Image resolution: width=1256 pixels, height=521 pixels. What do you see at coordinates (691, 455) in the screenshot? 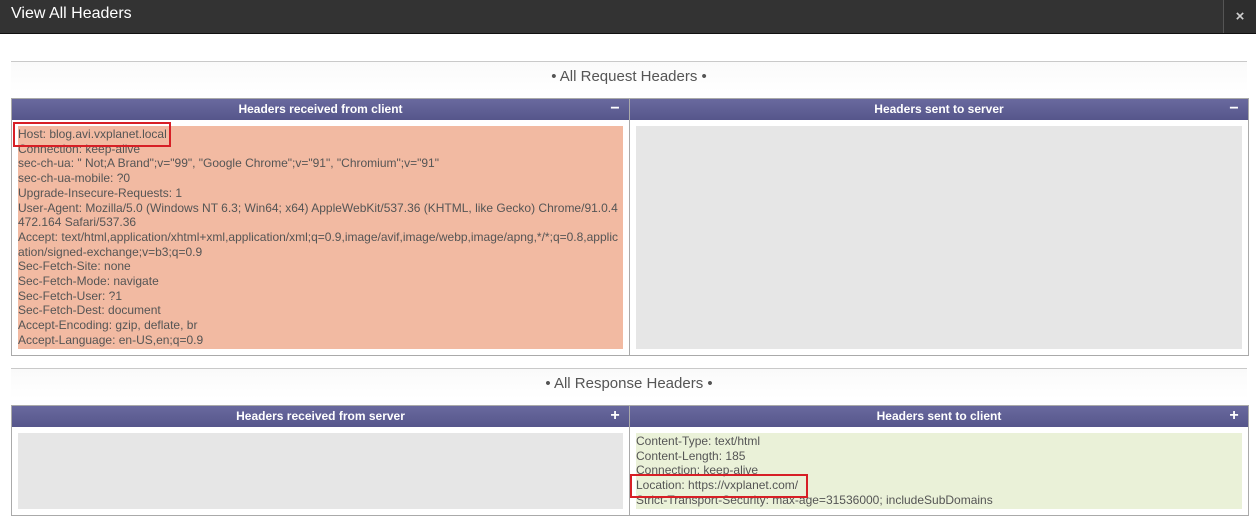
I see `header-line: Content-Length: 185` at bounding box center [691, 455].